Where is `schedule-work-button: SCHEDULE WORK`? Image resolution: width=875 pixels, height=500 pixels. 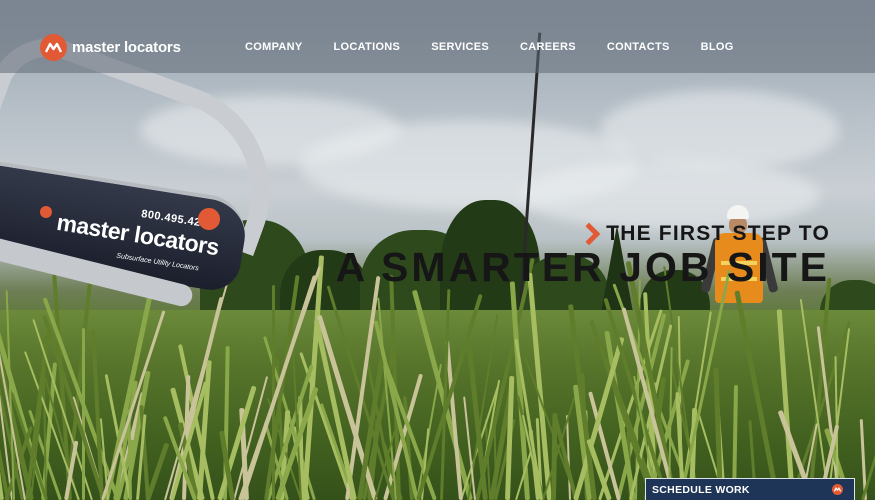
schedule-work-button: SCHEDULE WORK is located at coordinates (750, 489).